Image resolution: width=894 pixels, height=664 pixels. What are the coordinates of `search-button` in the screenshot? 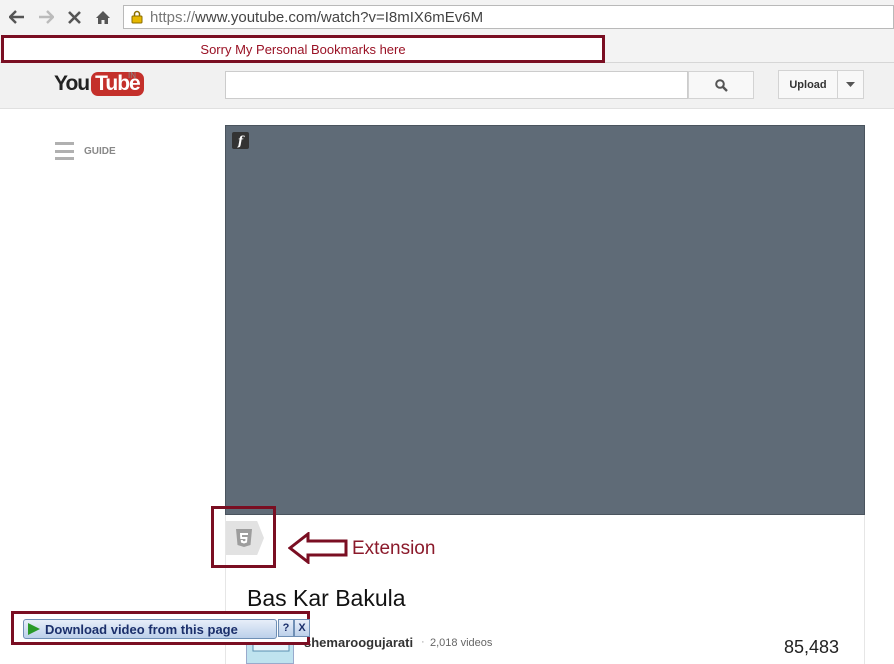 It's located at (721, 85).